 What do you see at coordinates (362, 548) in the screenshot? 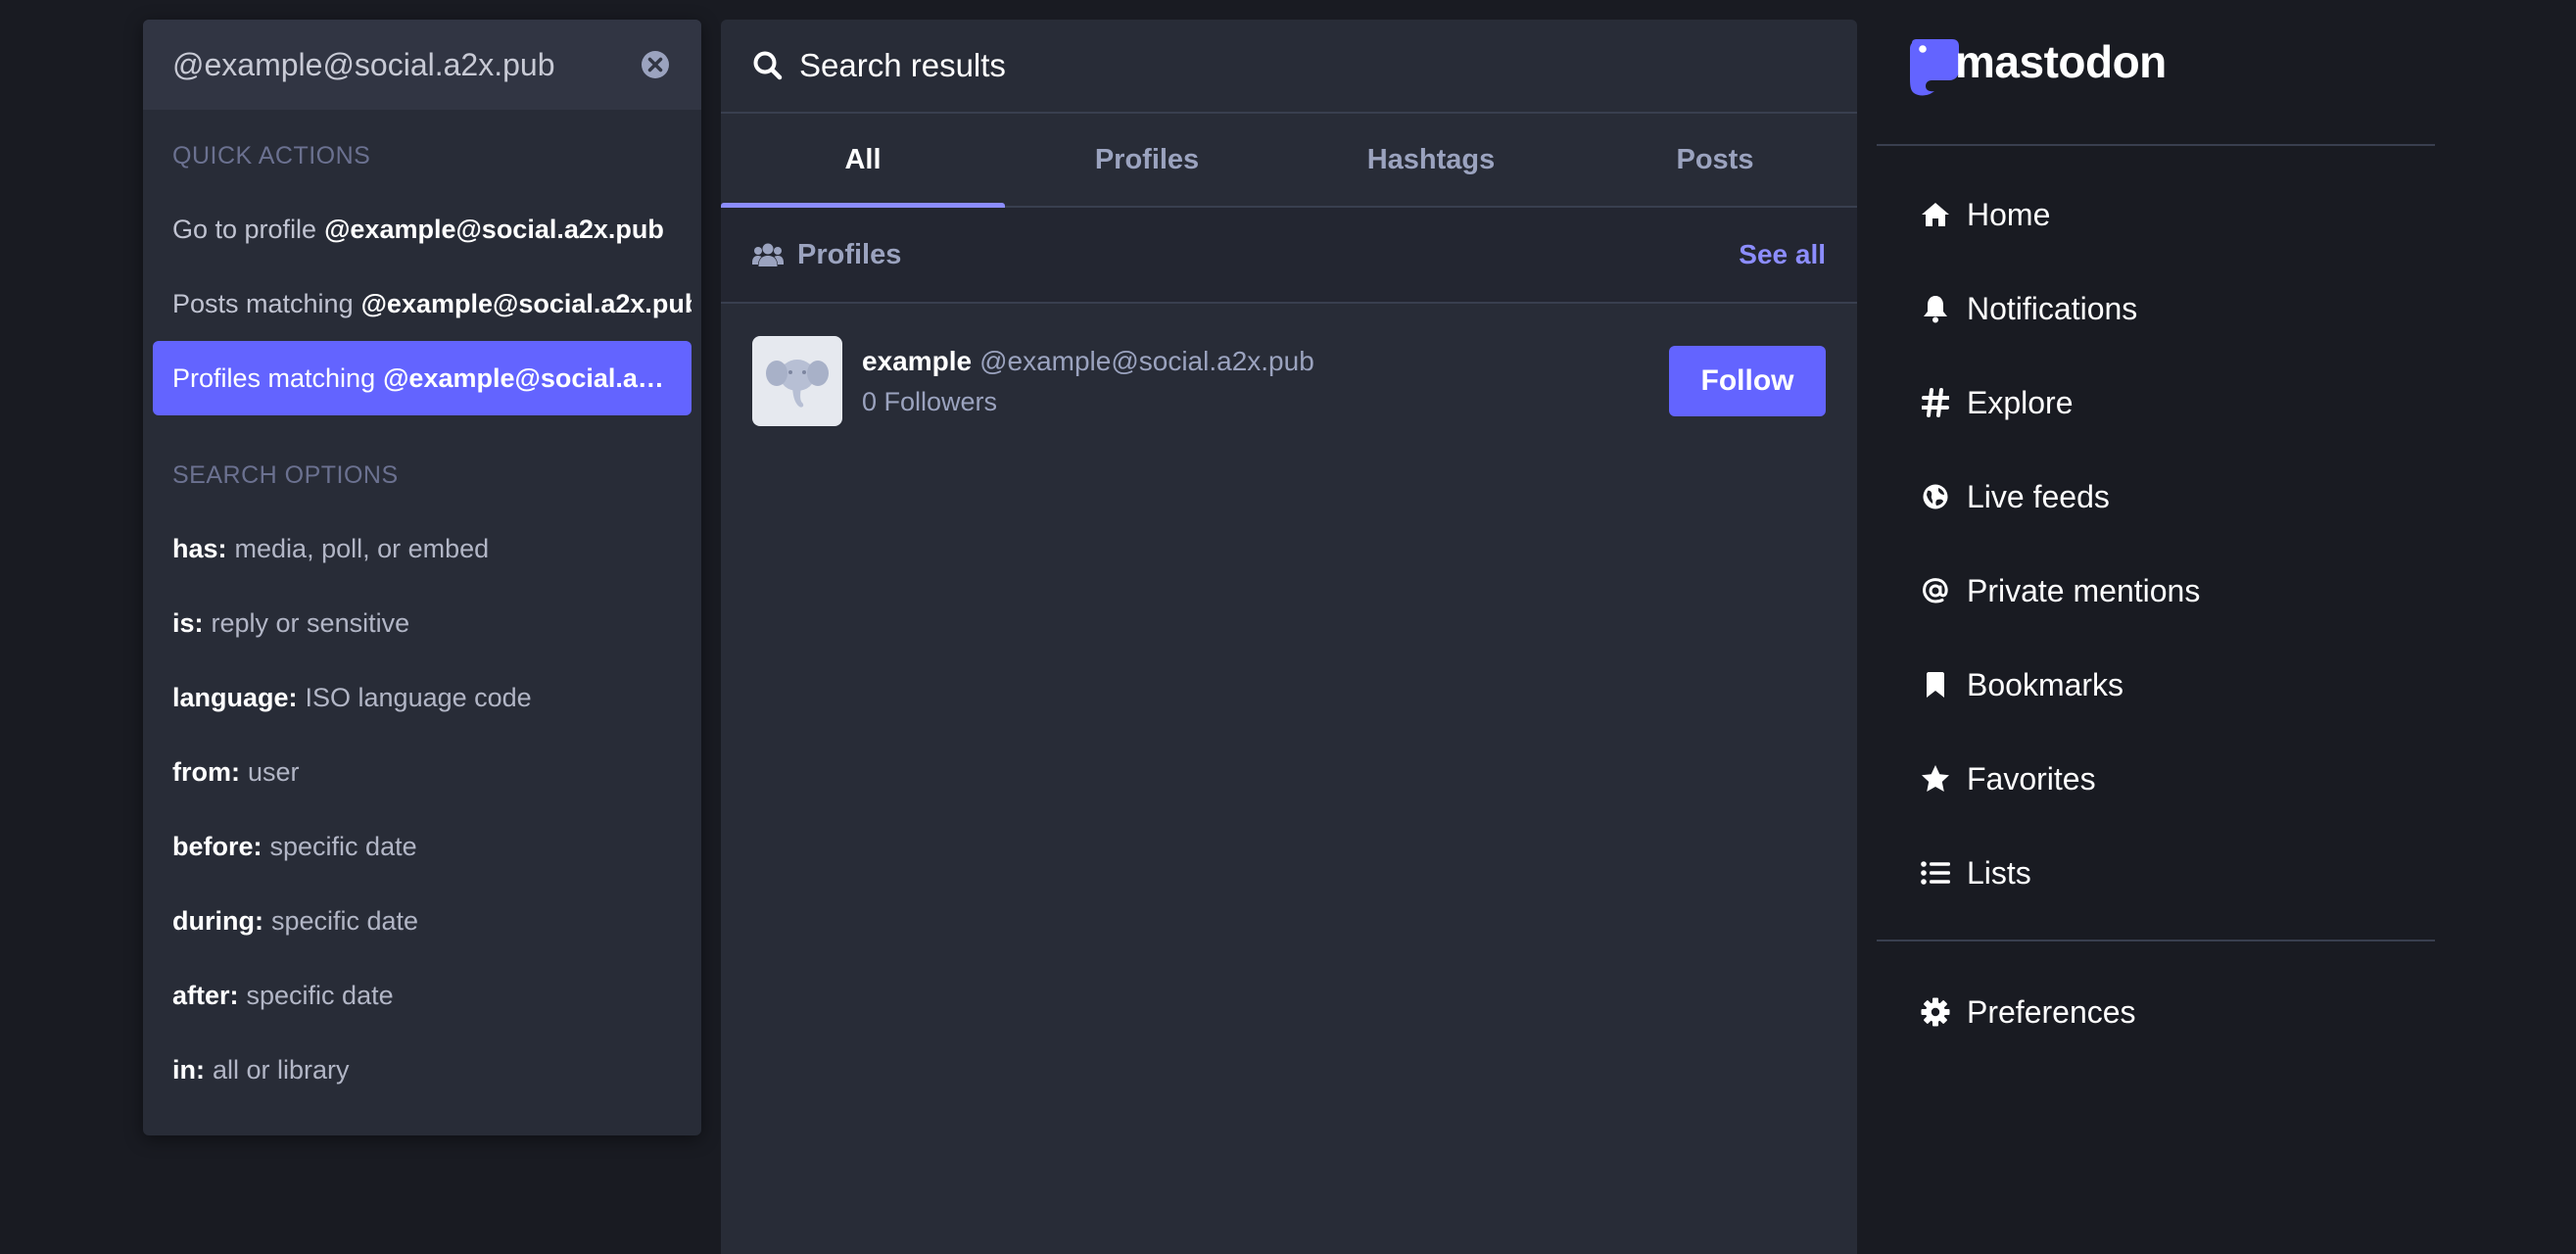
I see `search-option-desc: media, poll, or embed` at bounding box center [362, 548].